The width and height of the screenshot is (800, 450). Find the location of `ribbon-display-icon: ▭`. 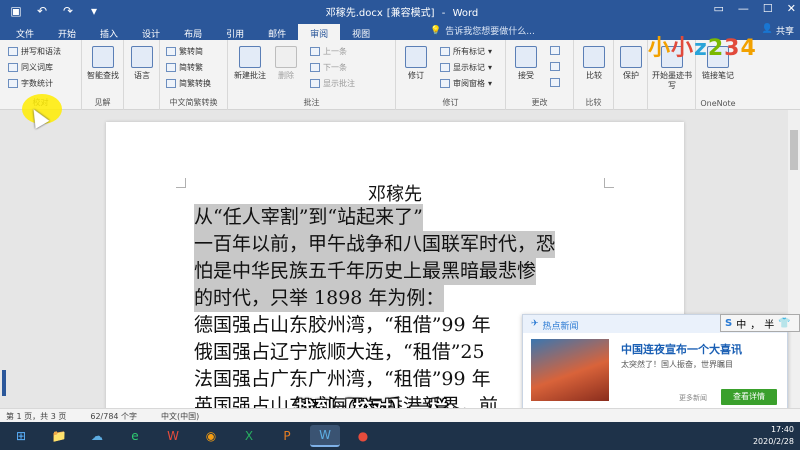

ribbon-display-icon: ▭ is located at coordinates (719, 8).